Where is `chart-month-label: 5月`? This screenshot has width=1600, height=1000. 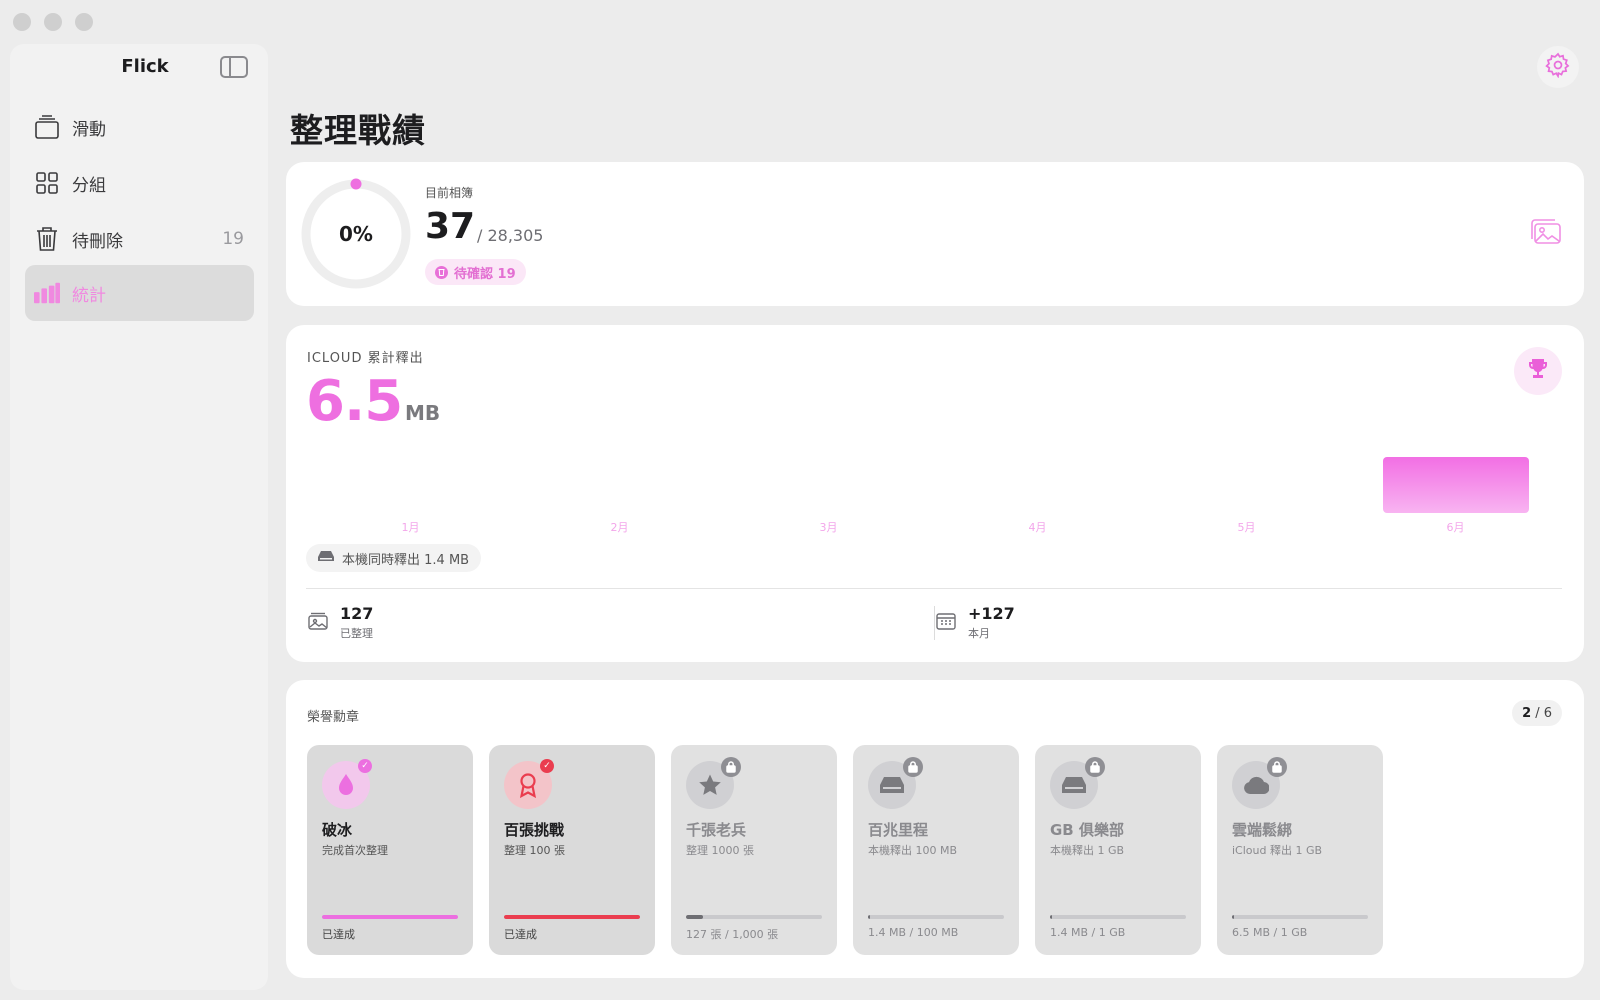 chart-month-label: 5月 is located at coordinates (1246, 527).